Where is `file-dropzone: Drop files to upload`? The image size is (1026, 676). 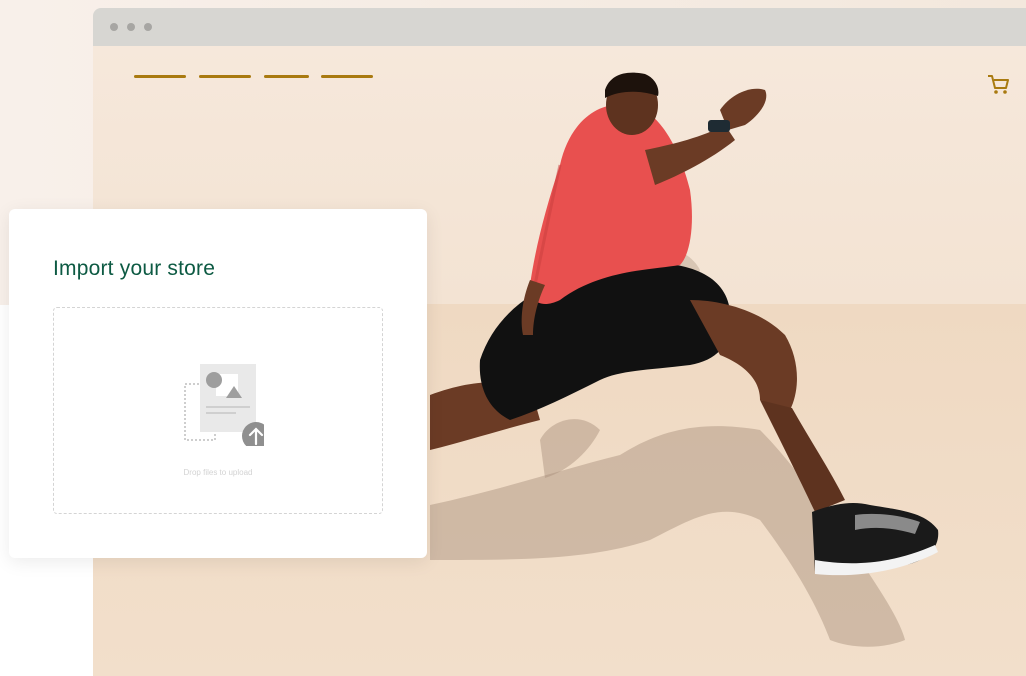 file-dropzone: Drop files to upload is located at coordinates (218, 410).